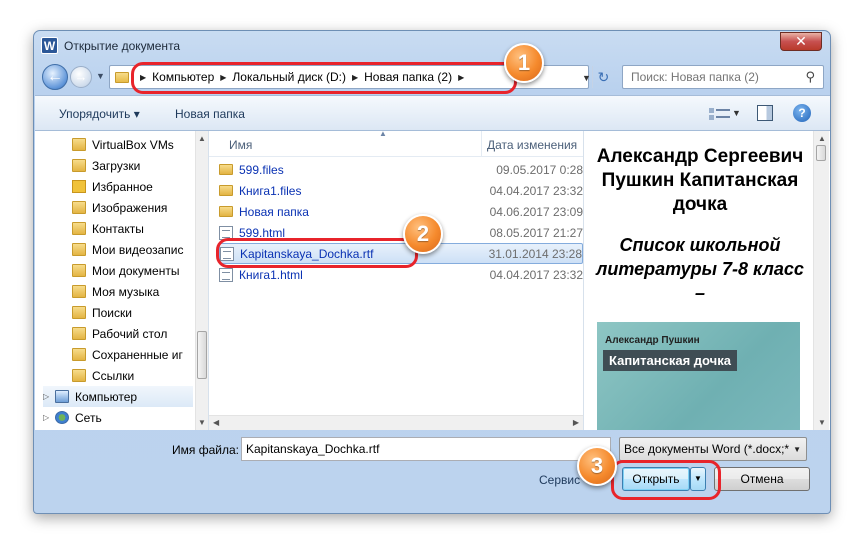 The image size is (864, 544). Describe the element at coordinates (524, 63) in the screenshot. I see `callout-badge-1: 1` at that location.